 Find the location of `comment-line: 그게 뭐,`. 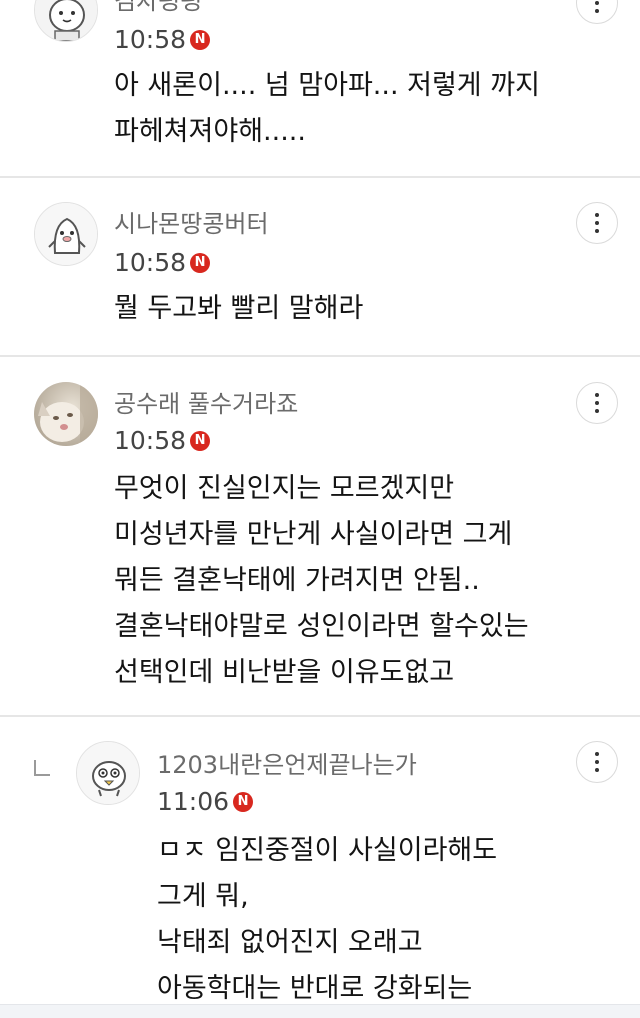

comment-line: 그게 뭐, is located at coordinates (203, 896).